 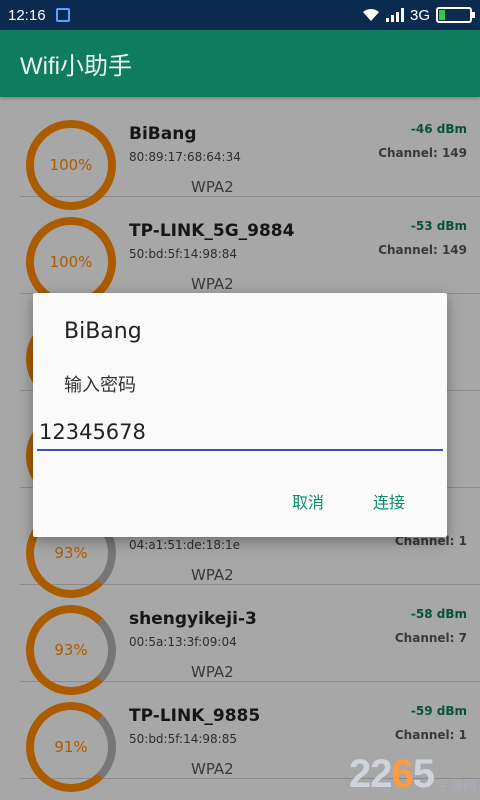 I want to click on connect-button: 连接, so click(x=389, y=501).